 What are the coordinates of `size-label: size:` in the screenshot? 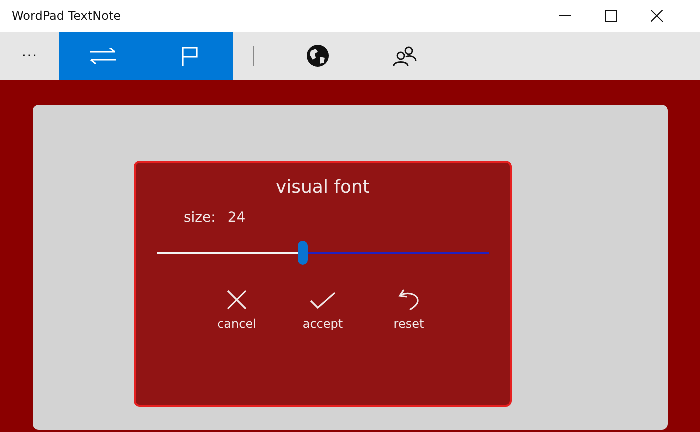 It's located at (200, 218).